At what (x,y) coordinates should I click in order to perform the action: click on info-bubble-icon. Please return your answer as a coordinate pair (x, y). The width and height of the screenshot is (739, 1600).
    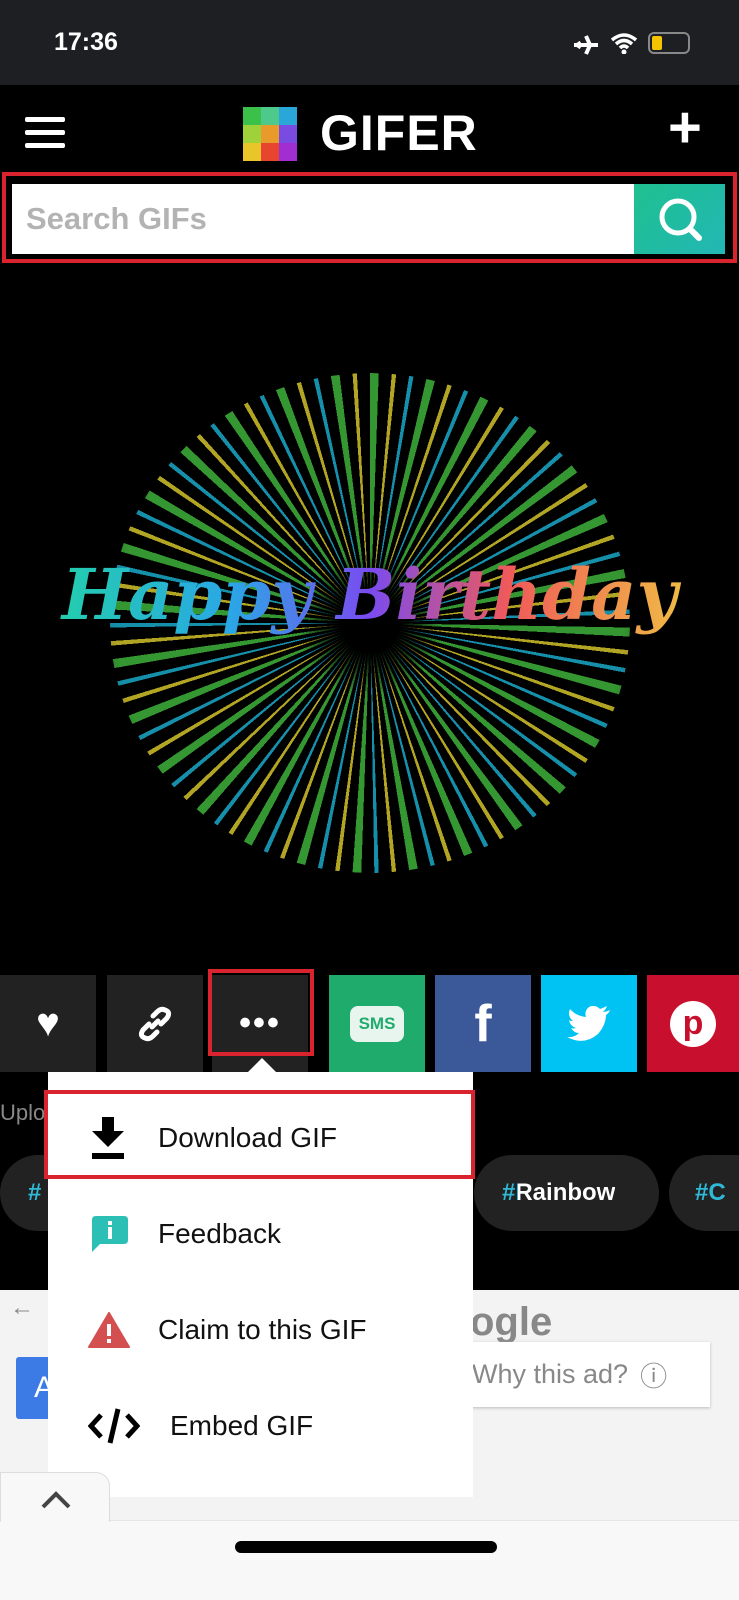
    Looking at the image, I should click on (123, 1234).